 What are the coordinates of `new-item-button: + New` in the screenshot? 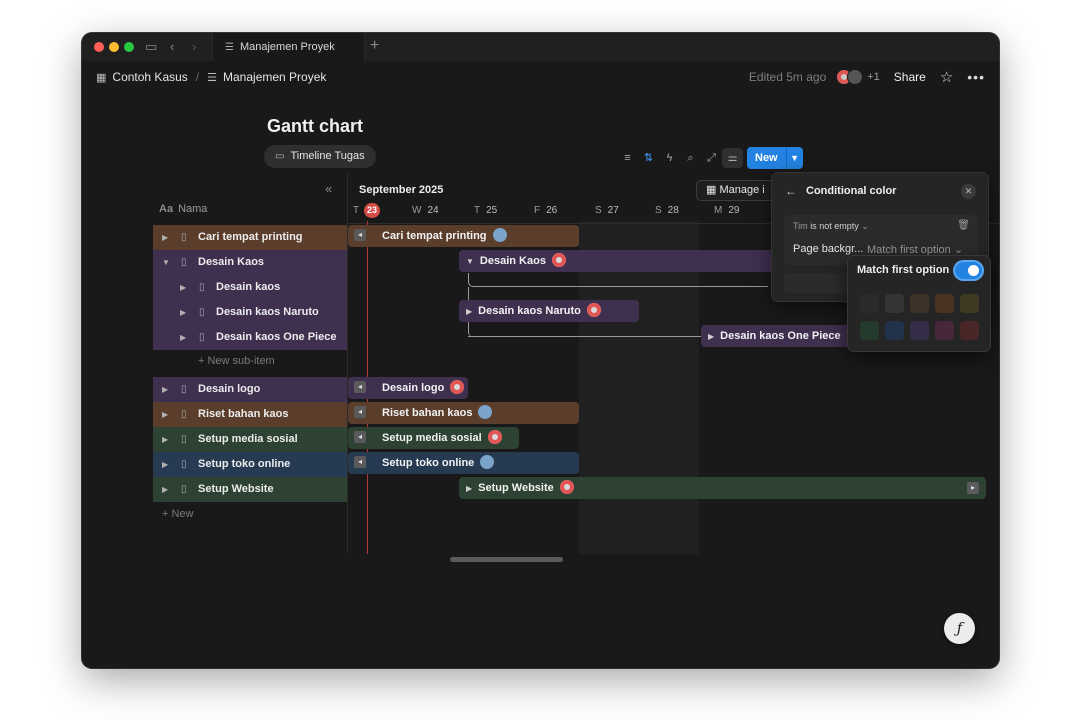 It's located at (178, 514).